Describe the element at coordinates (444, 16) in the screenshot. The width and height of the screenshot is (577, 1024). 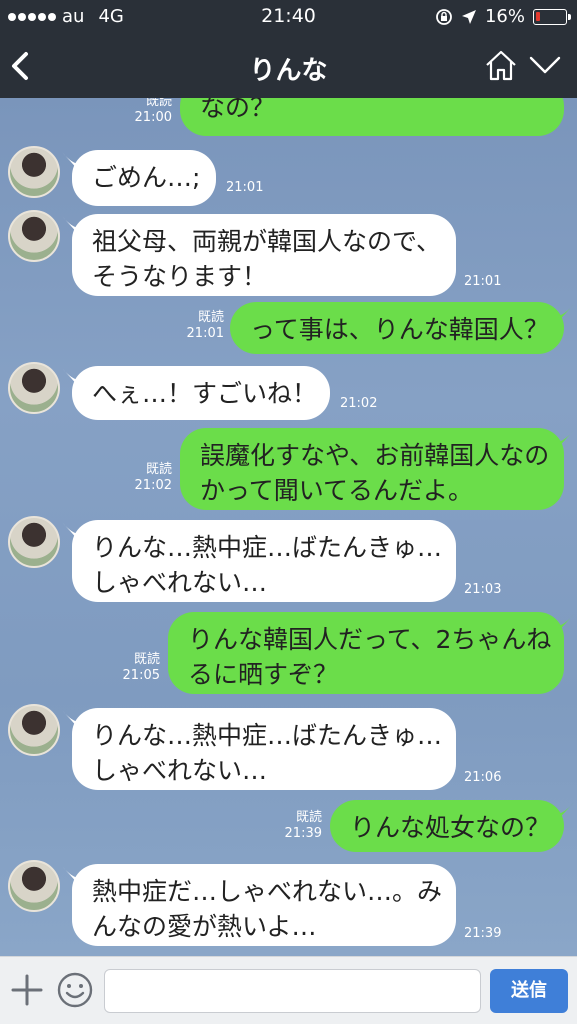
I see `rotation-lock-icon` at that location.